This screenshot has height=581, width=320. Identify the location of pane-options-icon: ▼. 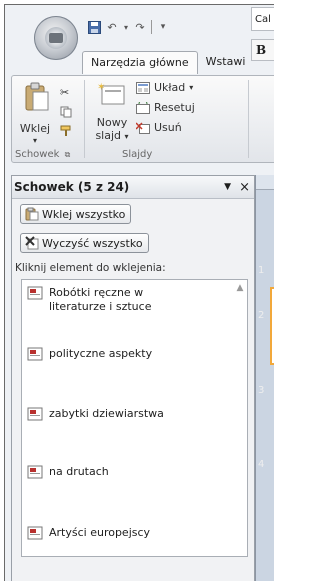
(227, 187).